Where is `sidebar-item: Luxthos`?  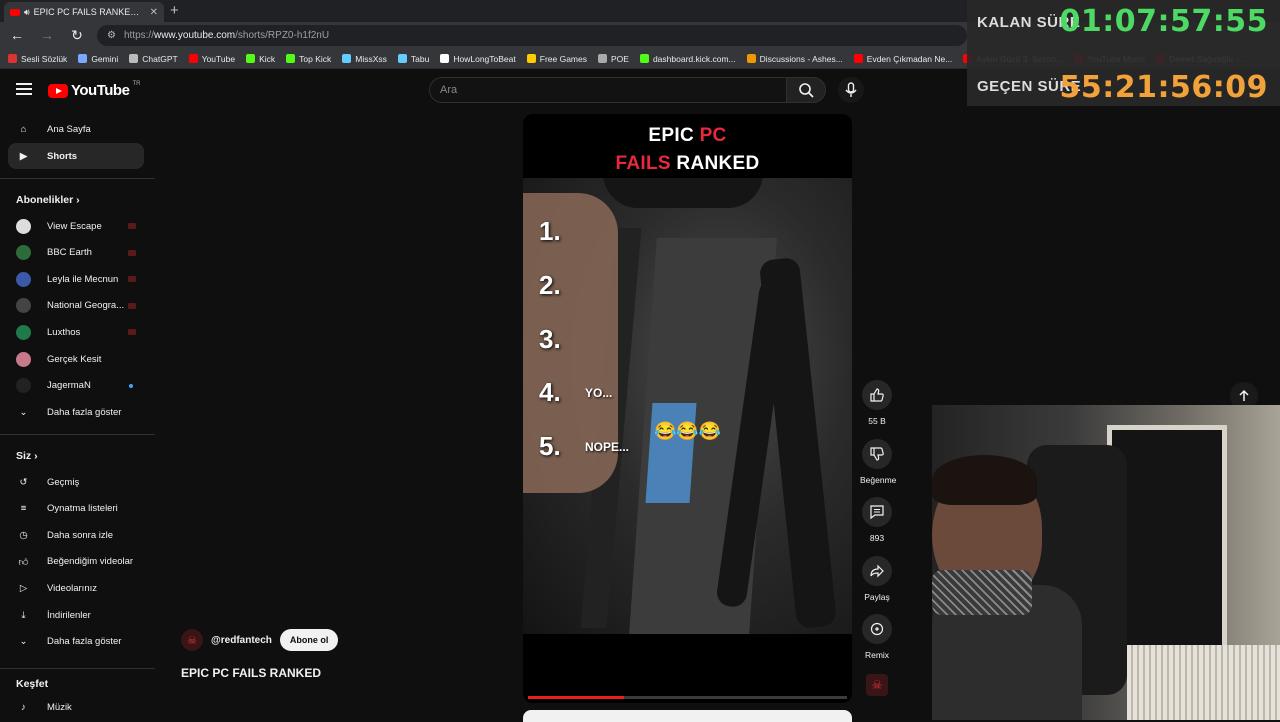 sidebar-item: Luxthos is located at coordinates (76, 332).